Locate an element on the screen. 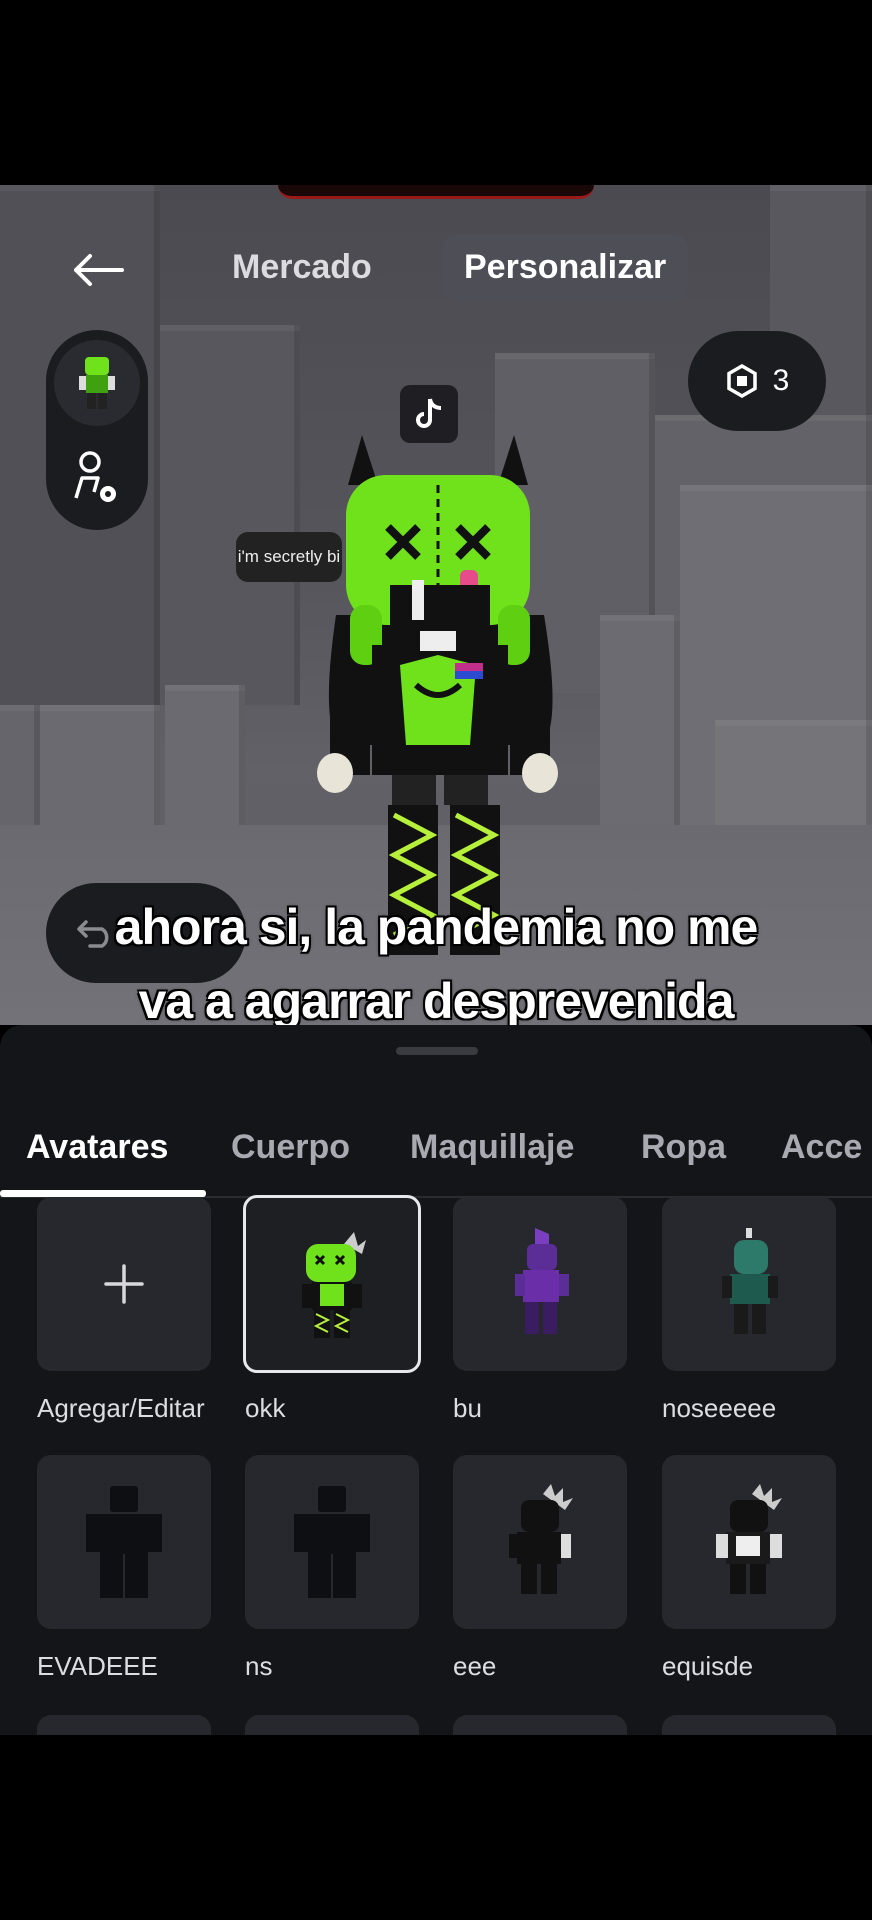  avatar-label: Agregar/Editar is located at coordinates (121, 1408).